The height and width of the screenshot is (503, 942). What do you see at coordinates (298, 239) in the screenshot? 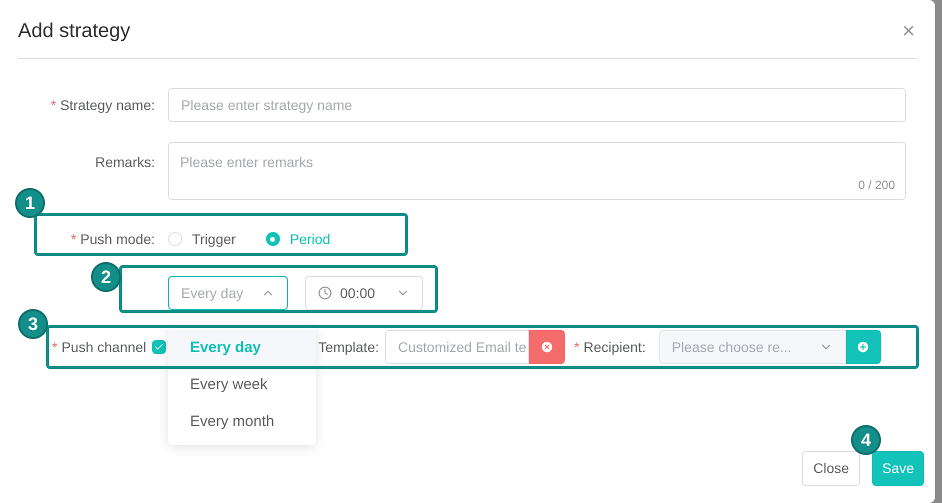
I see `radio-option: Period` at bounding box center [298, 239].